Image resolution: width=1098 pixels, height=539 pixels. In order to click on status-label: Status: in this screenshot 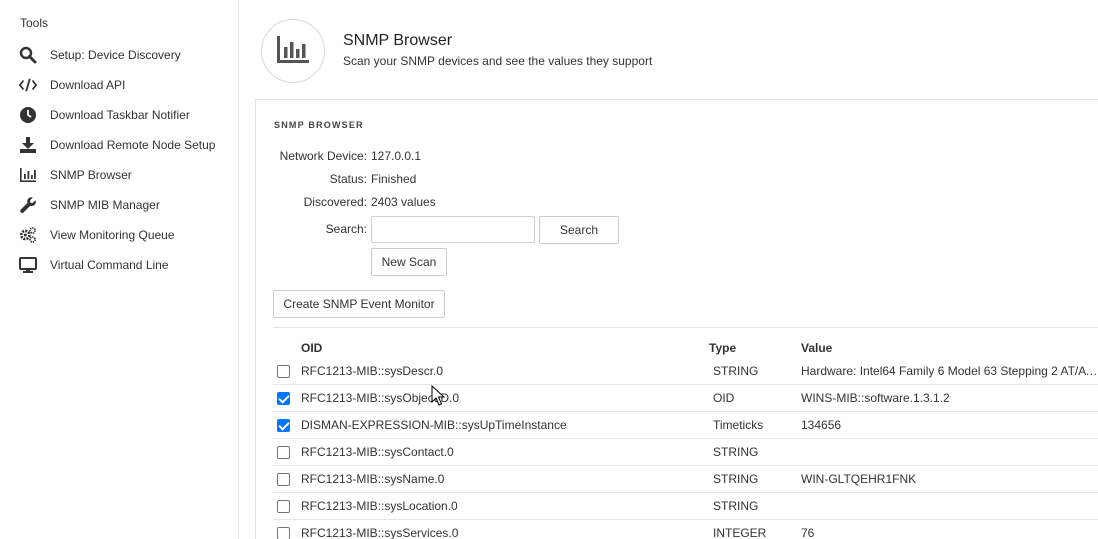, I will do `click(348, 179)`.